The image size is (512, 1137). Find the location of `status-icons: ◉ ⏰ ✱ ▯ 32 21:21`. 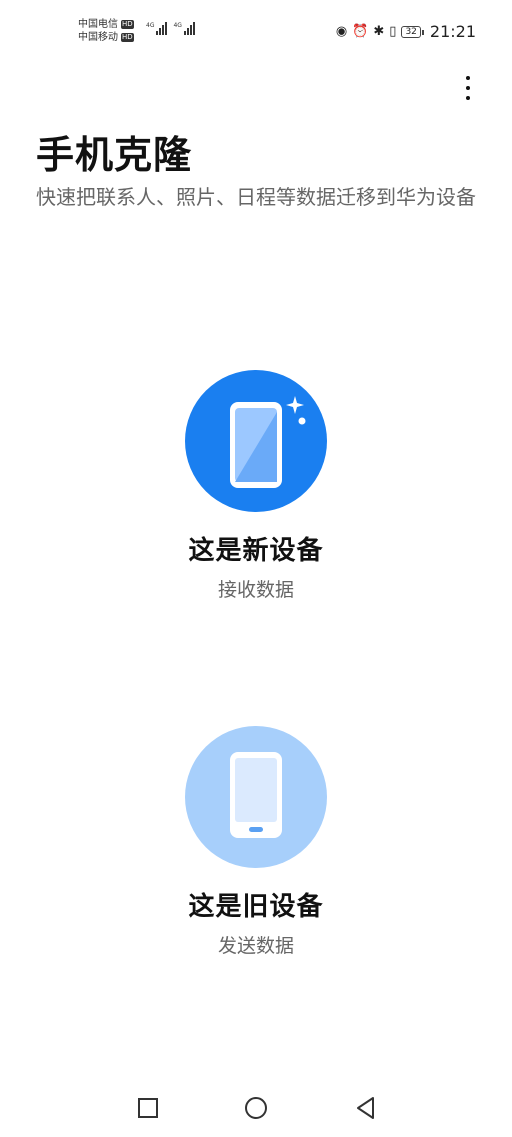

status-icons: ◉ ⏰ ✱ ▯ 32 21:21 is located at coordinates (406, 31).